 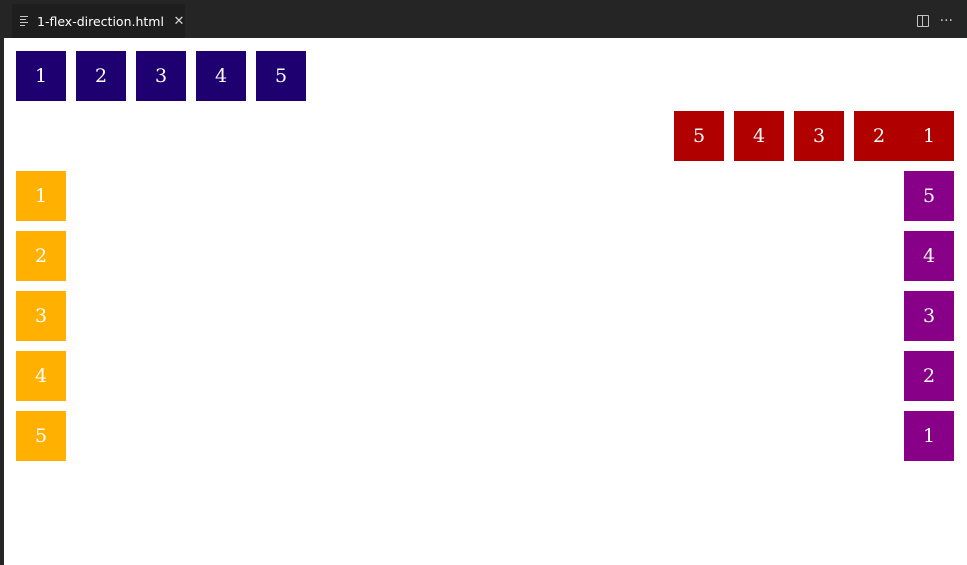 What do you see at coordinates (485, 21) in the screenshot?
I see `tab-bar: 1-flex-direction.html ✕ ···` at bounding box center [485, 21].